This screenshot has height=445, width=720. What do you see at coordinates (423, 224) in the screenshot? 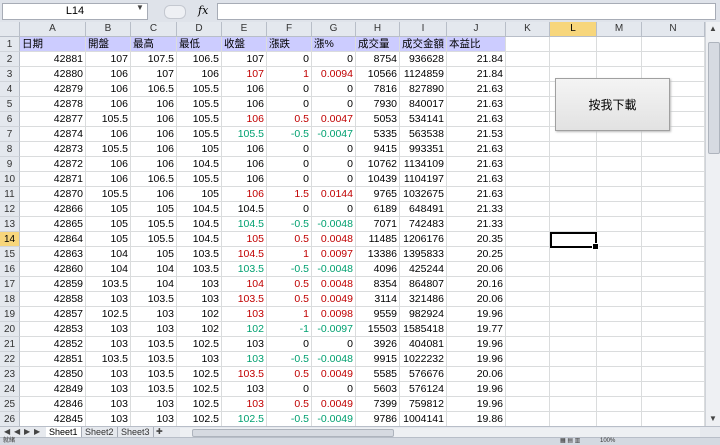
I see `cell: 742483` at bounding box center [423, 224].